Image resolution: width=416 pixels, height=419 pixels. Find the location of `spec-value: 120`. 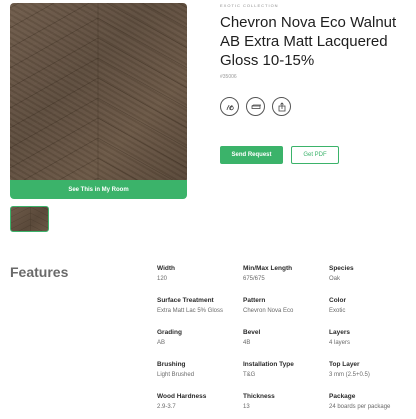

spec-value: 120 is located at coordinates (162, 279).